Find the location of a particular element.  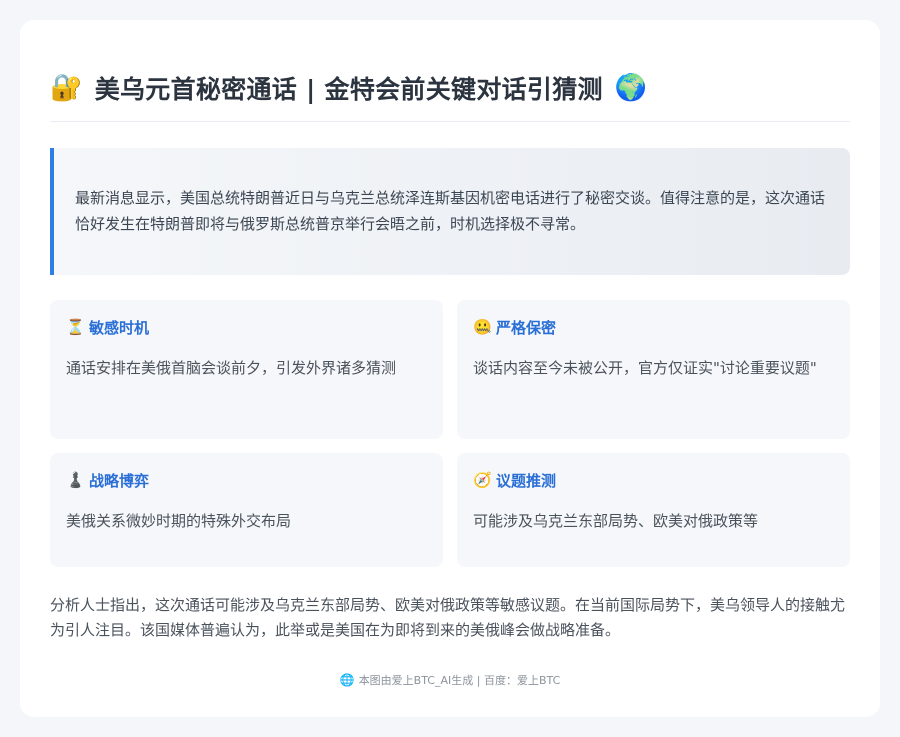

tile-heading: ♟️ 战略博弈 is located at coordinates (246, 480).